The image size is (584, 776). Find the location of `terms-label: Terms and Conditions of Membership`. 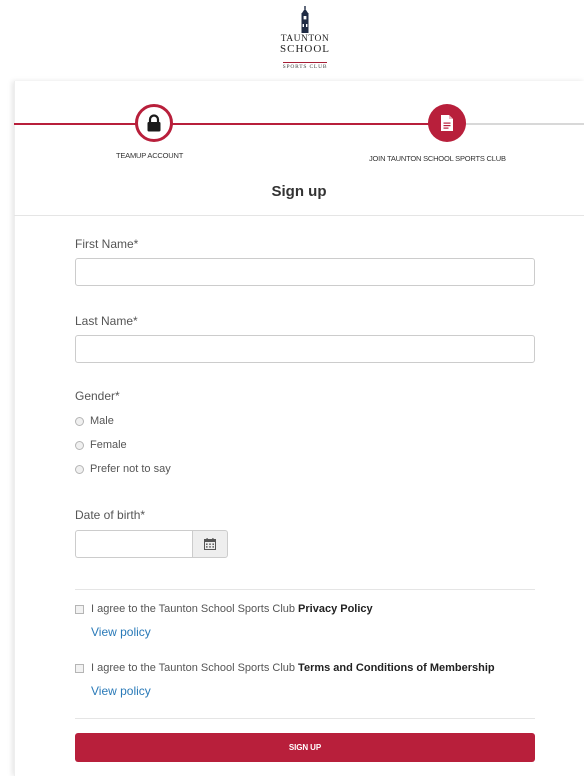

terms-label: Terms and Conditions of Membership is located at coordinates (396, 668).